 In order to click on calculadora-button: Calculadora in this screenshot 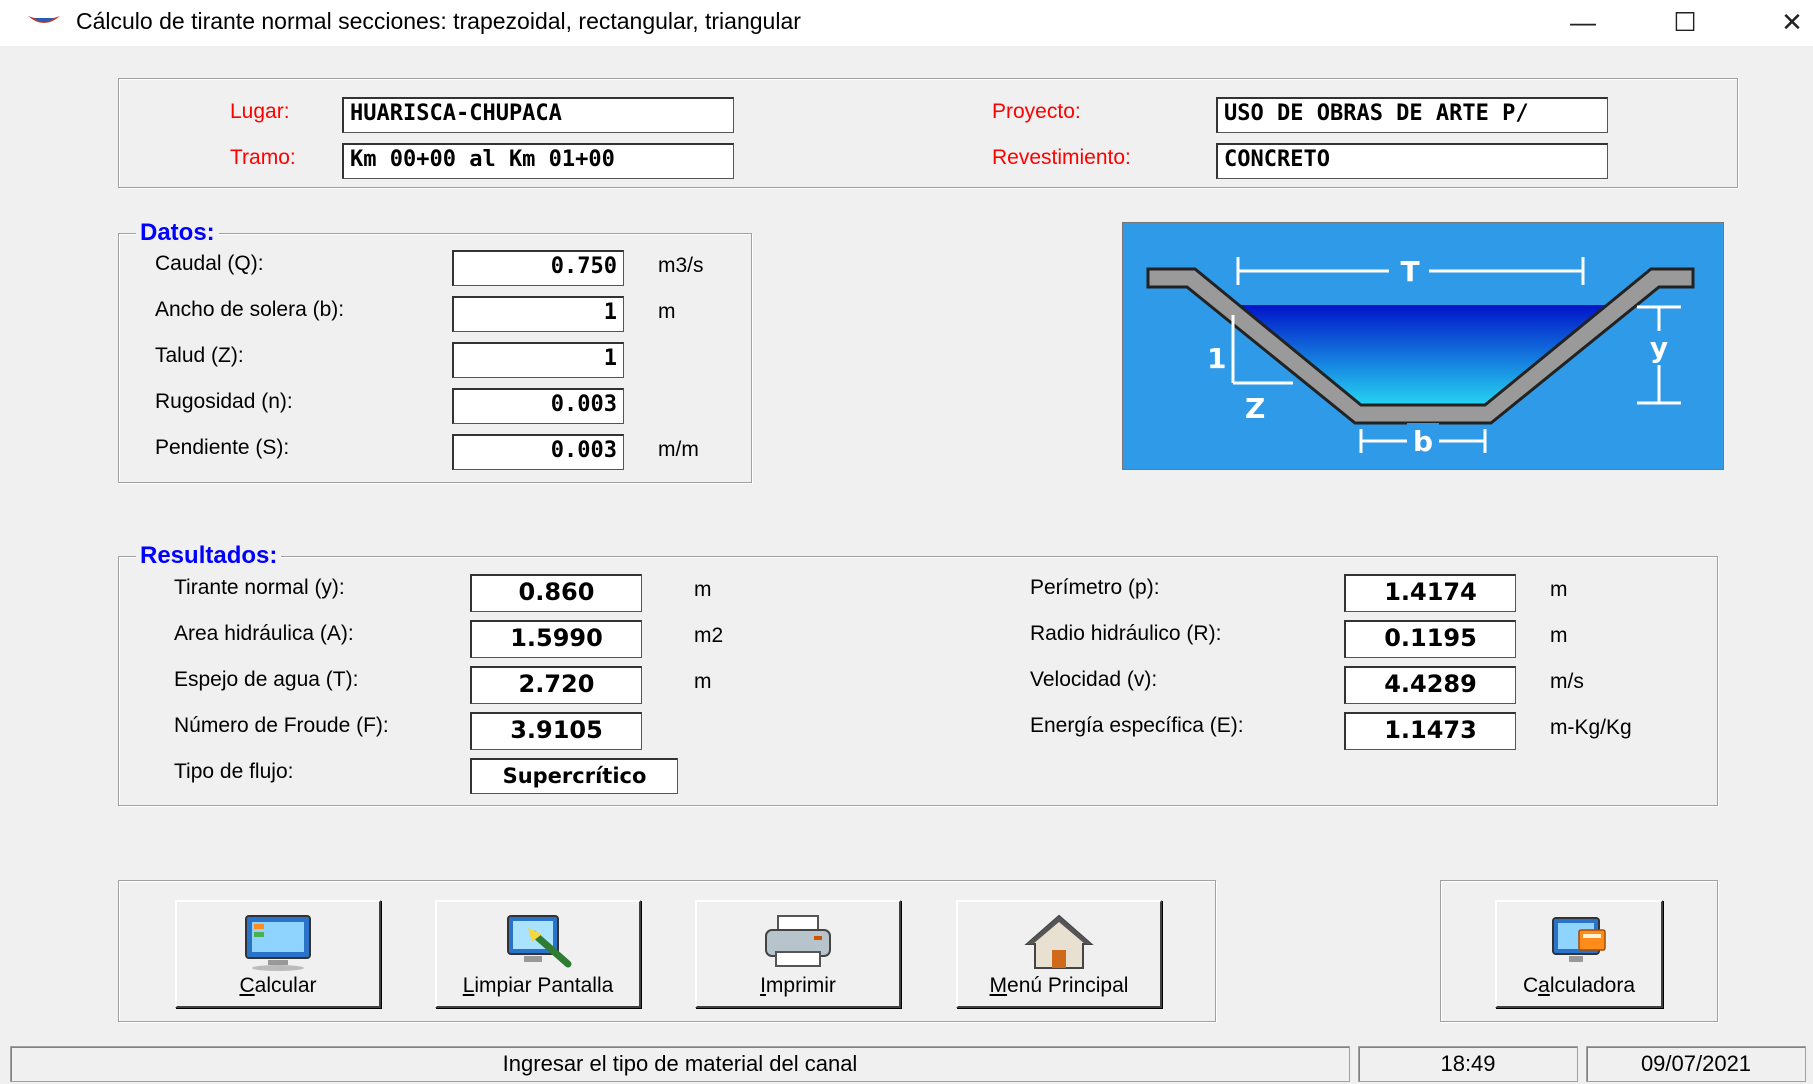, I will do `click(1579, 954)`.